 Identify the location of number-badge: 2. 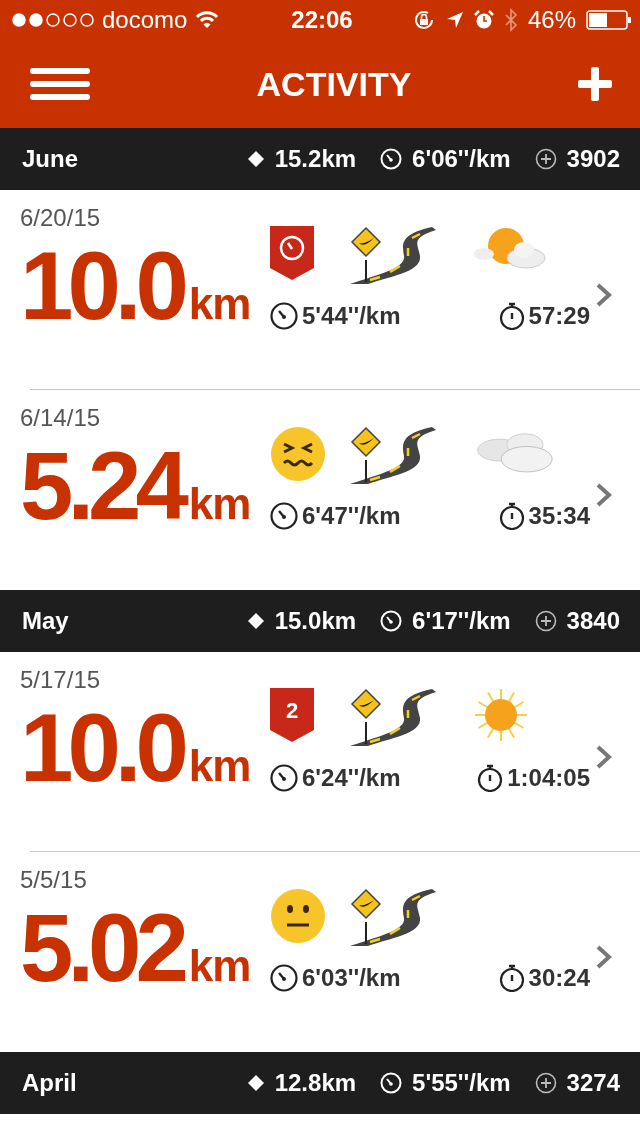
(292, 715).